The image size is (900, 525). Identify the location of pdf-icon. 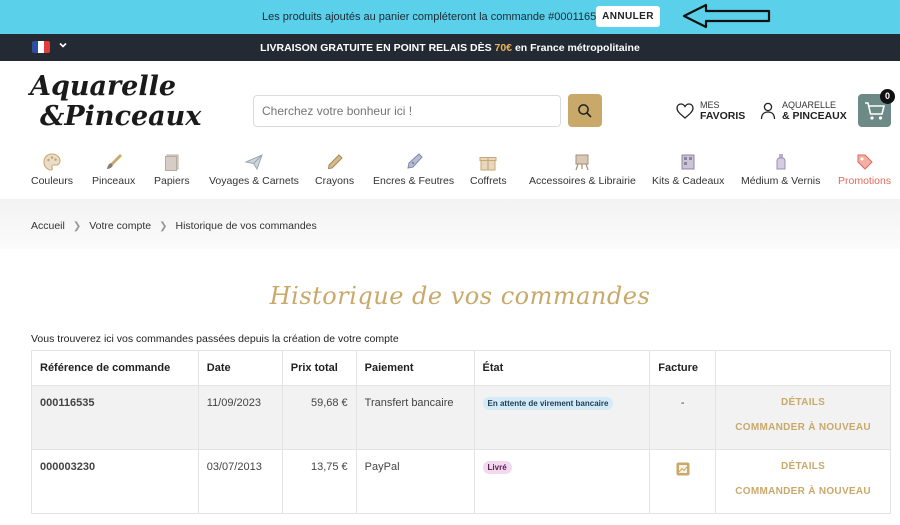
(683, 469).